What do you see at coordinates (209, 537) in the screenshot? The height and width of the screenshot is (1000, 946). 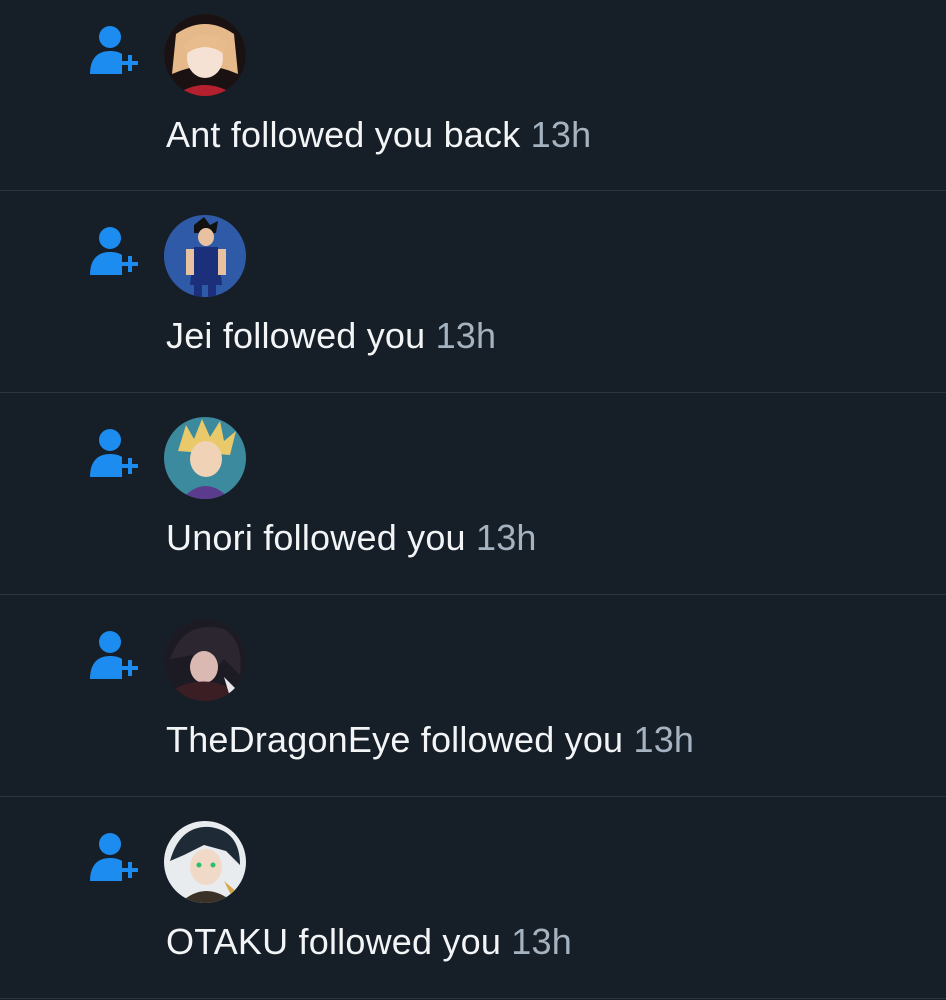 I see `username: Unori` at bounding box center [209, 537].